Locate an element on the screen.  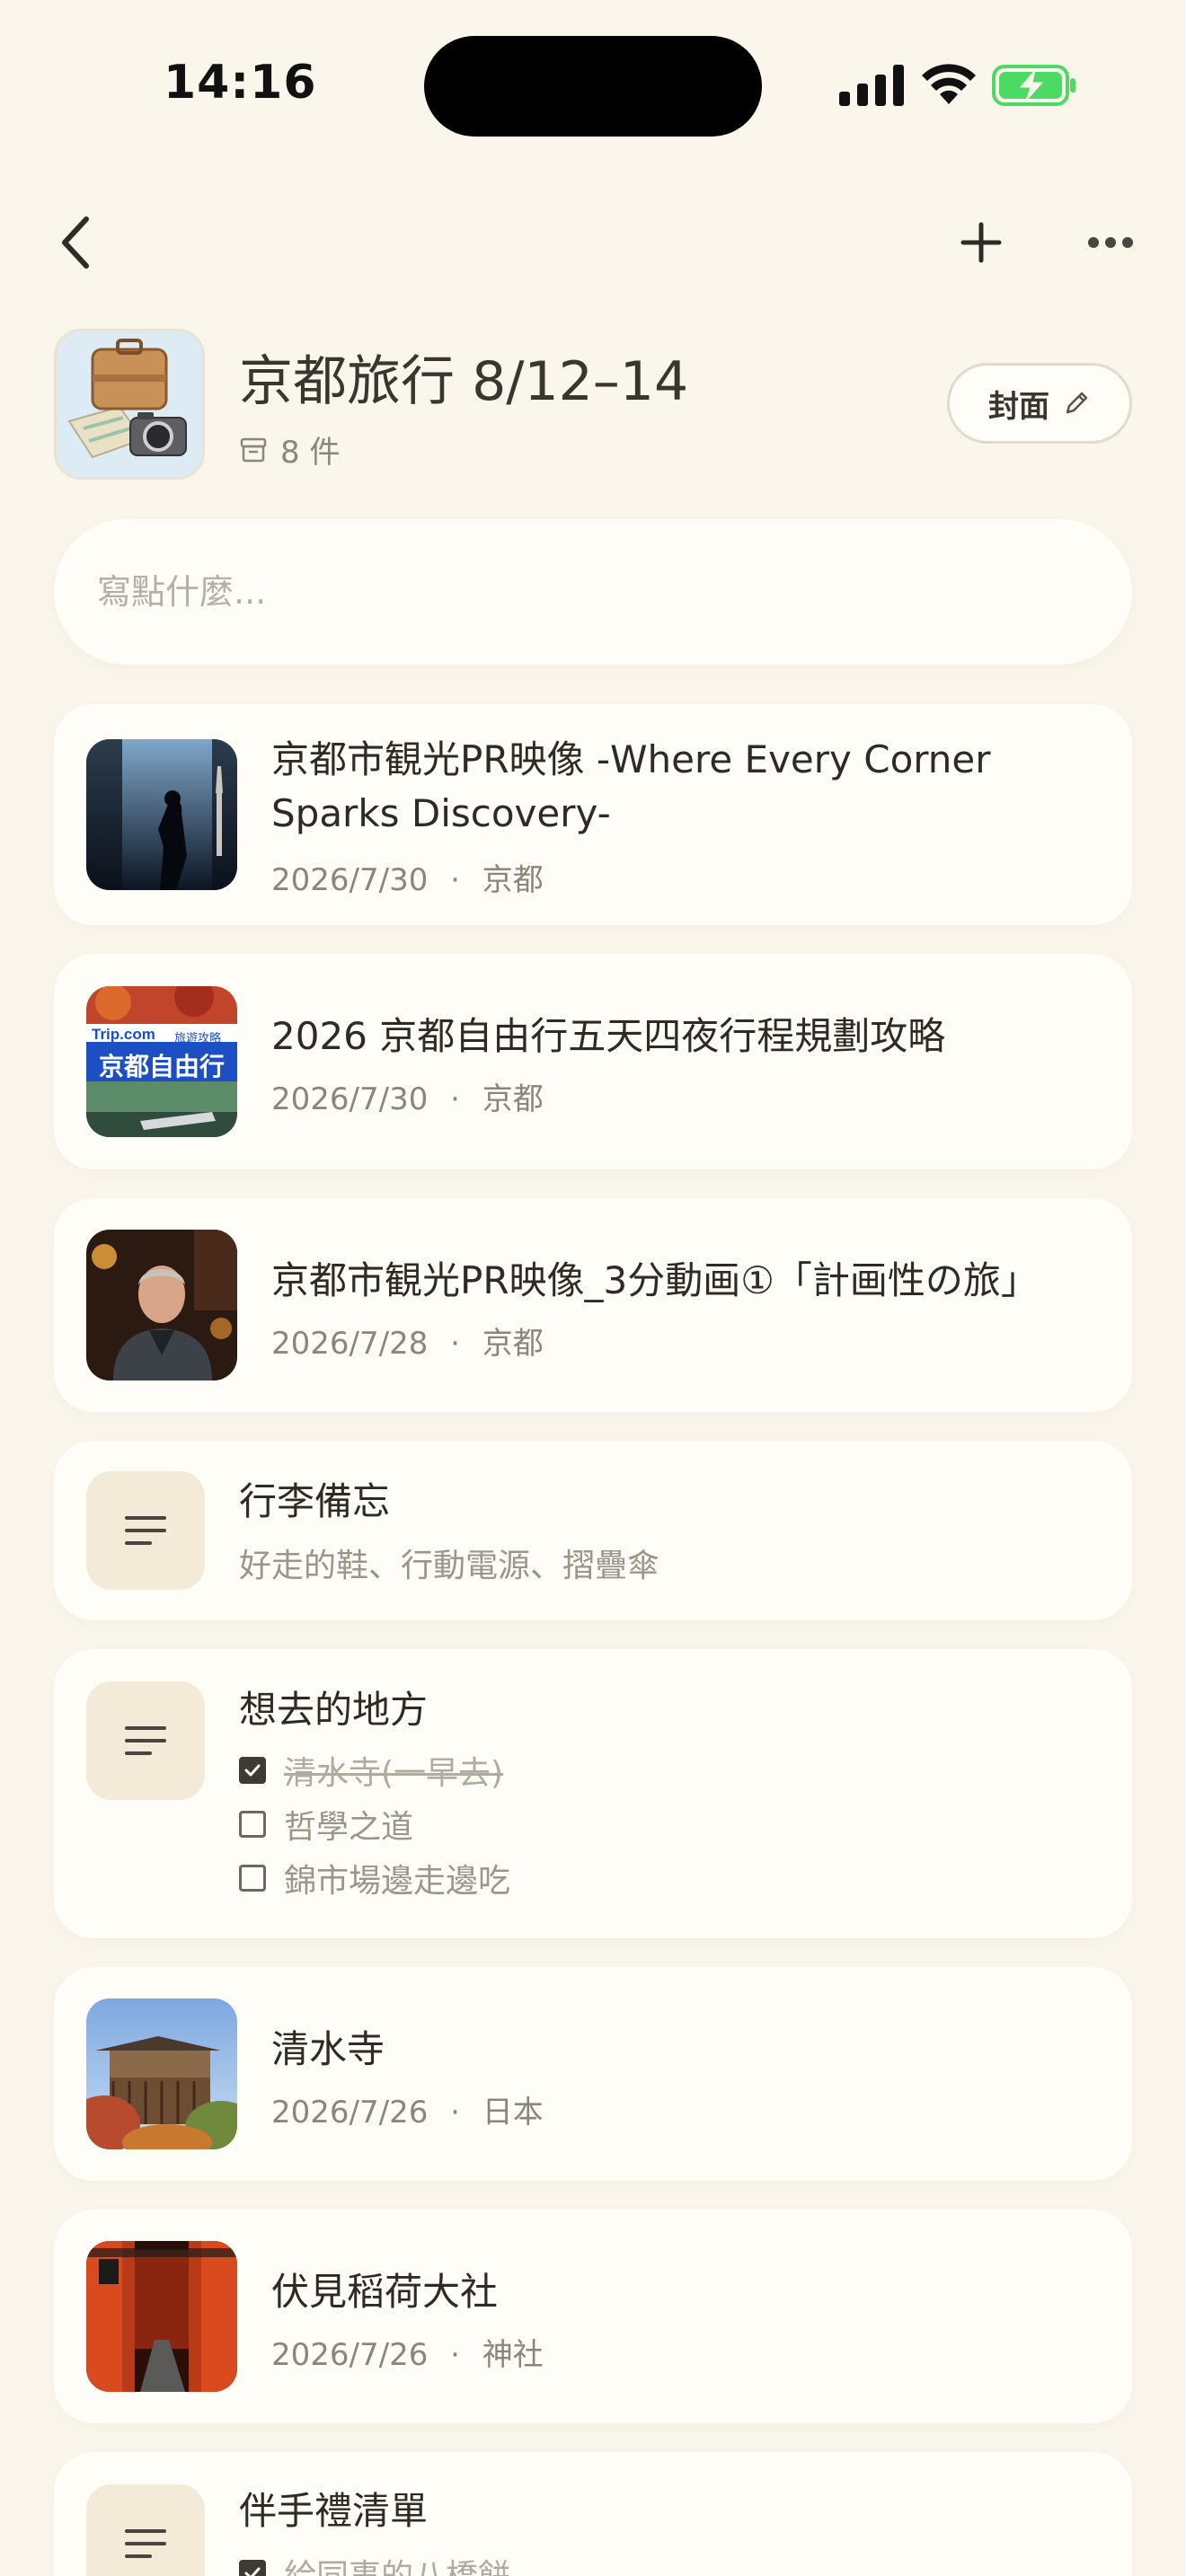
back-button is located at coordinates (75, 242).